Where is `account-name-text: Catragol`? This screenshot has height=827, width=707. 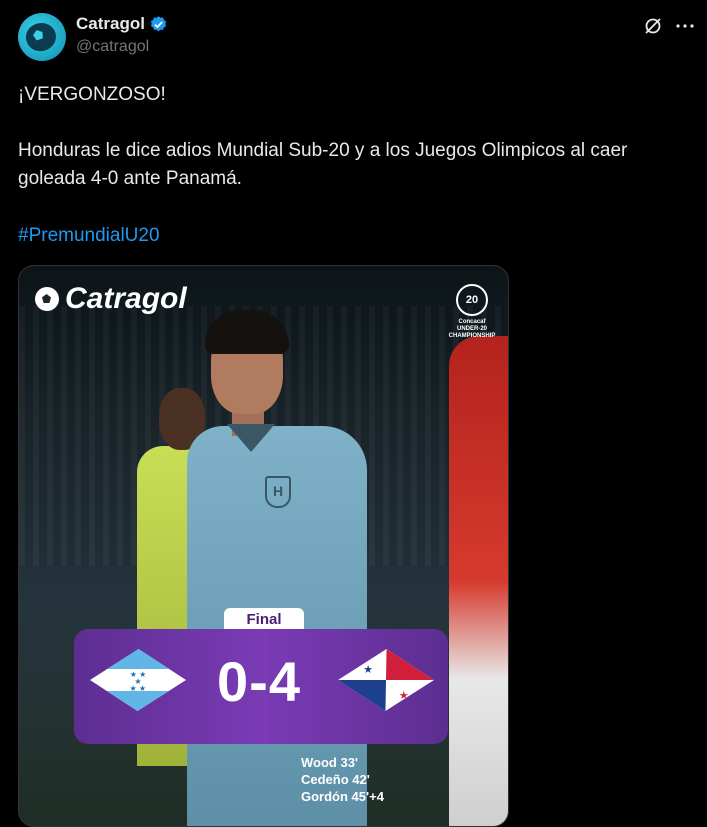 account-name-text: Catragol is located at coordinates (110, 24).